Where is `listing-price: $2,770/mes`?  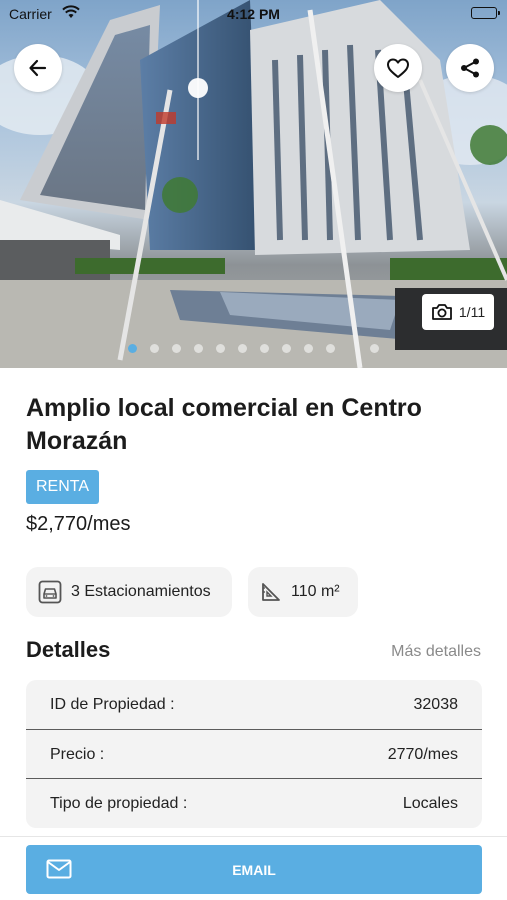 listing-price: $2,770/mes is located at coordinates (78, 524).